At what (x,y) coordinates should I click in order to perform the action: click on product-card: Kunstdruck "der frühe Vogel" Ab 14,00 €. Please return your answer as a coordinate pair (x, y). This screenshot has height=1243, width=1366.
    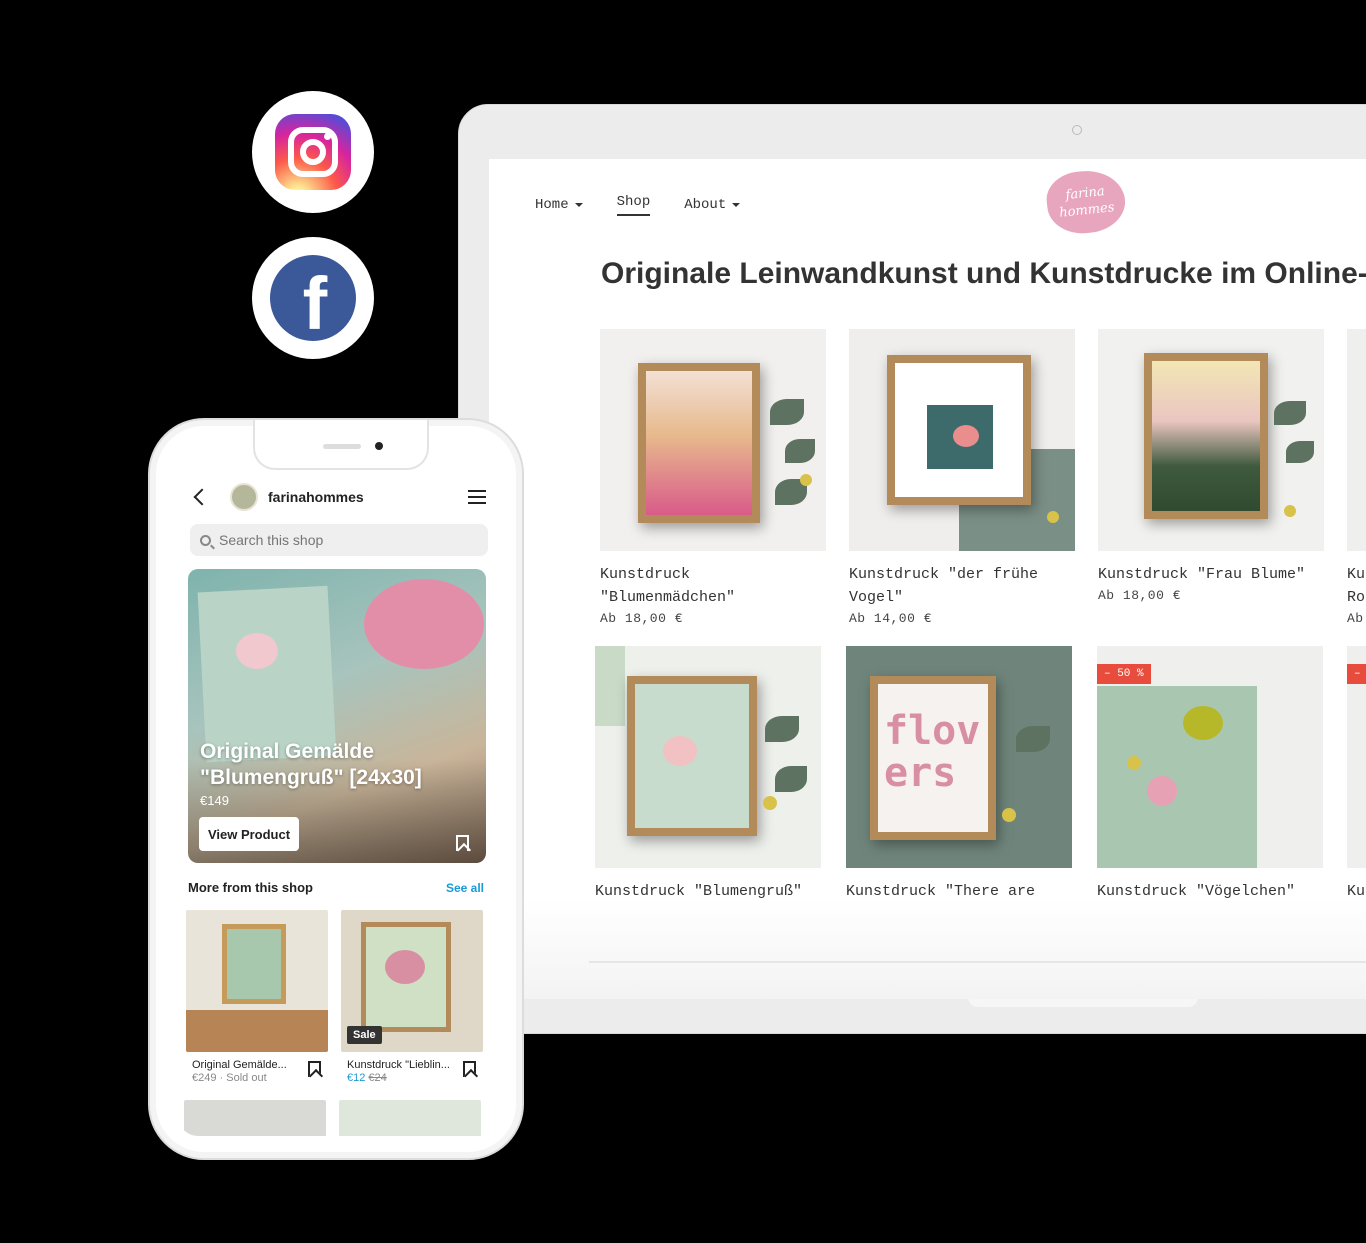
    Looking at the image, I should click on (962, 477).